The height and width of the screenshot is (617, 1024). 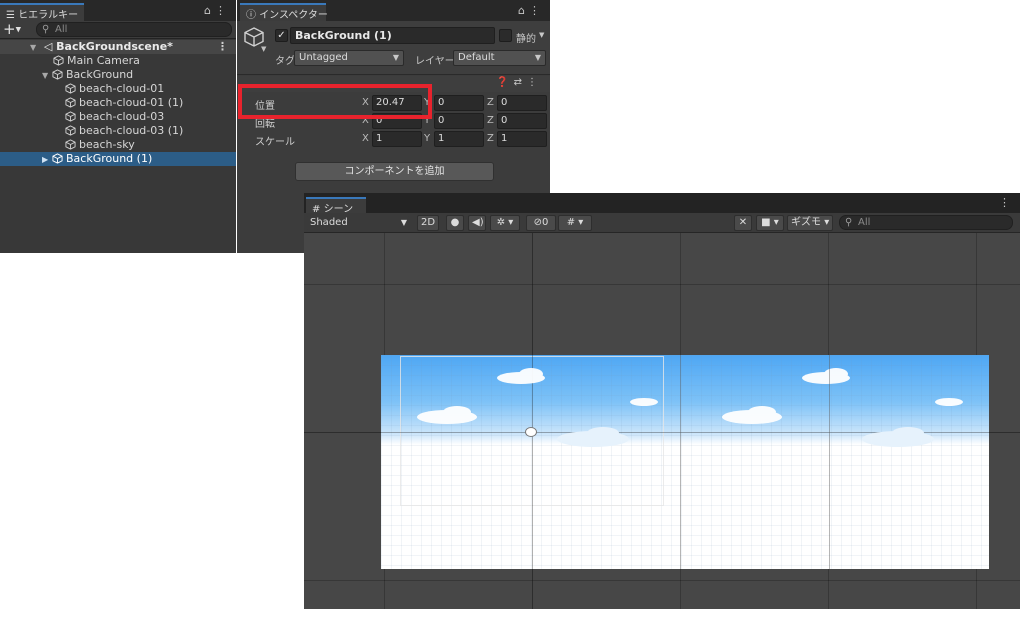 What do you see at coordinates (459, 121) in the screenshot?
I see `rotation-y-field: 0` at bounding box center [459, 121].